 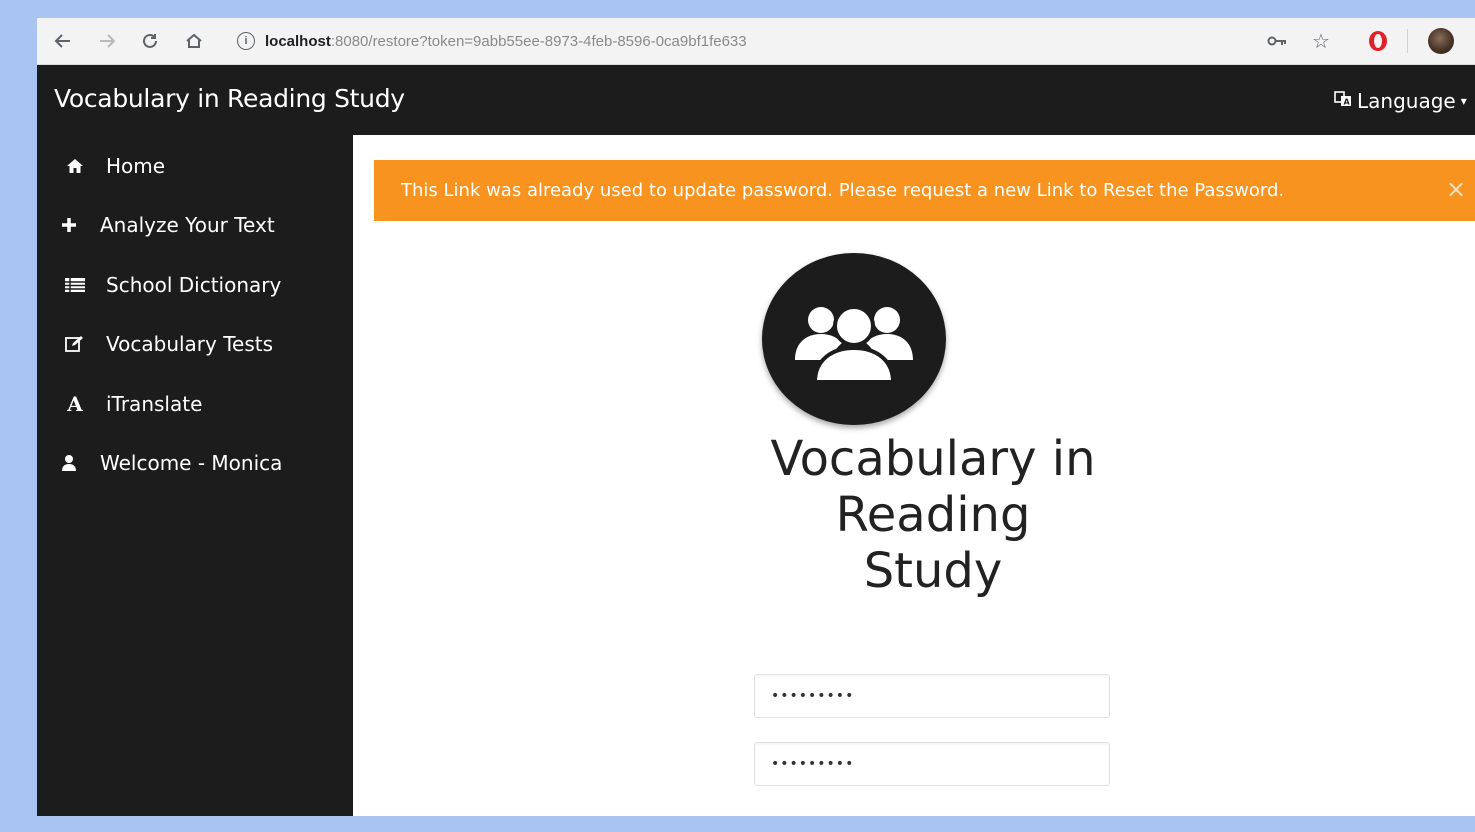 What do you see at coordinates (107, 41) in the screenshot?
I see `forward-arrow-icon` at bounding box center [107, 41].